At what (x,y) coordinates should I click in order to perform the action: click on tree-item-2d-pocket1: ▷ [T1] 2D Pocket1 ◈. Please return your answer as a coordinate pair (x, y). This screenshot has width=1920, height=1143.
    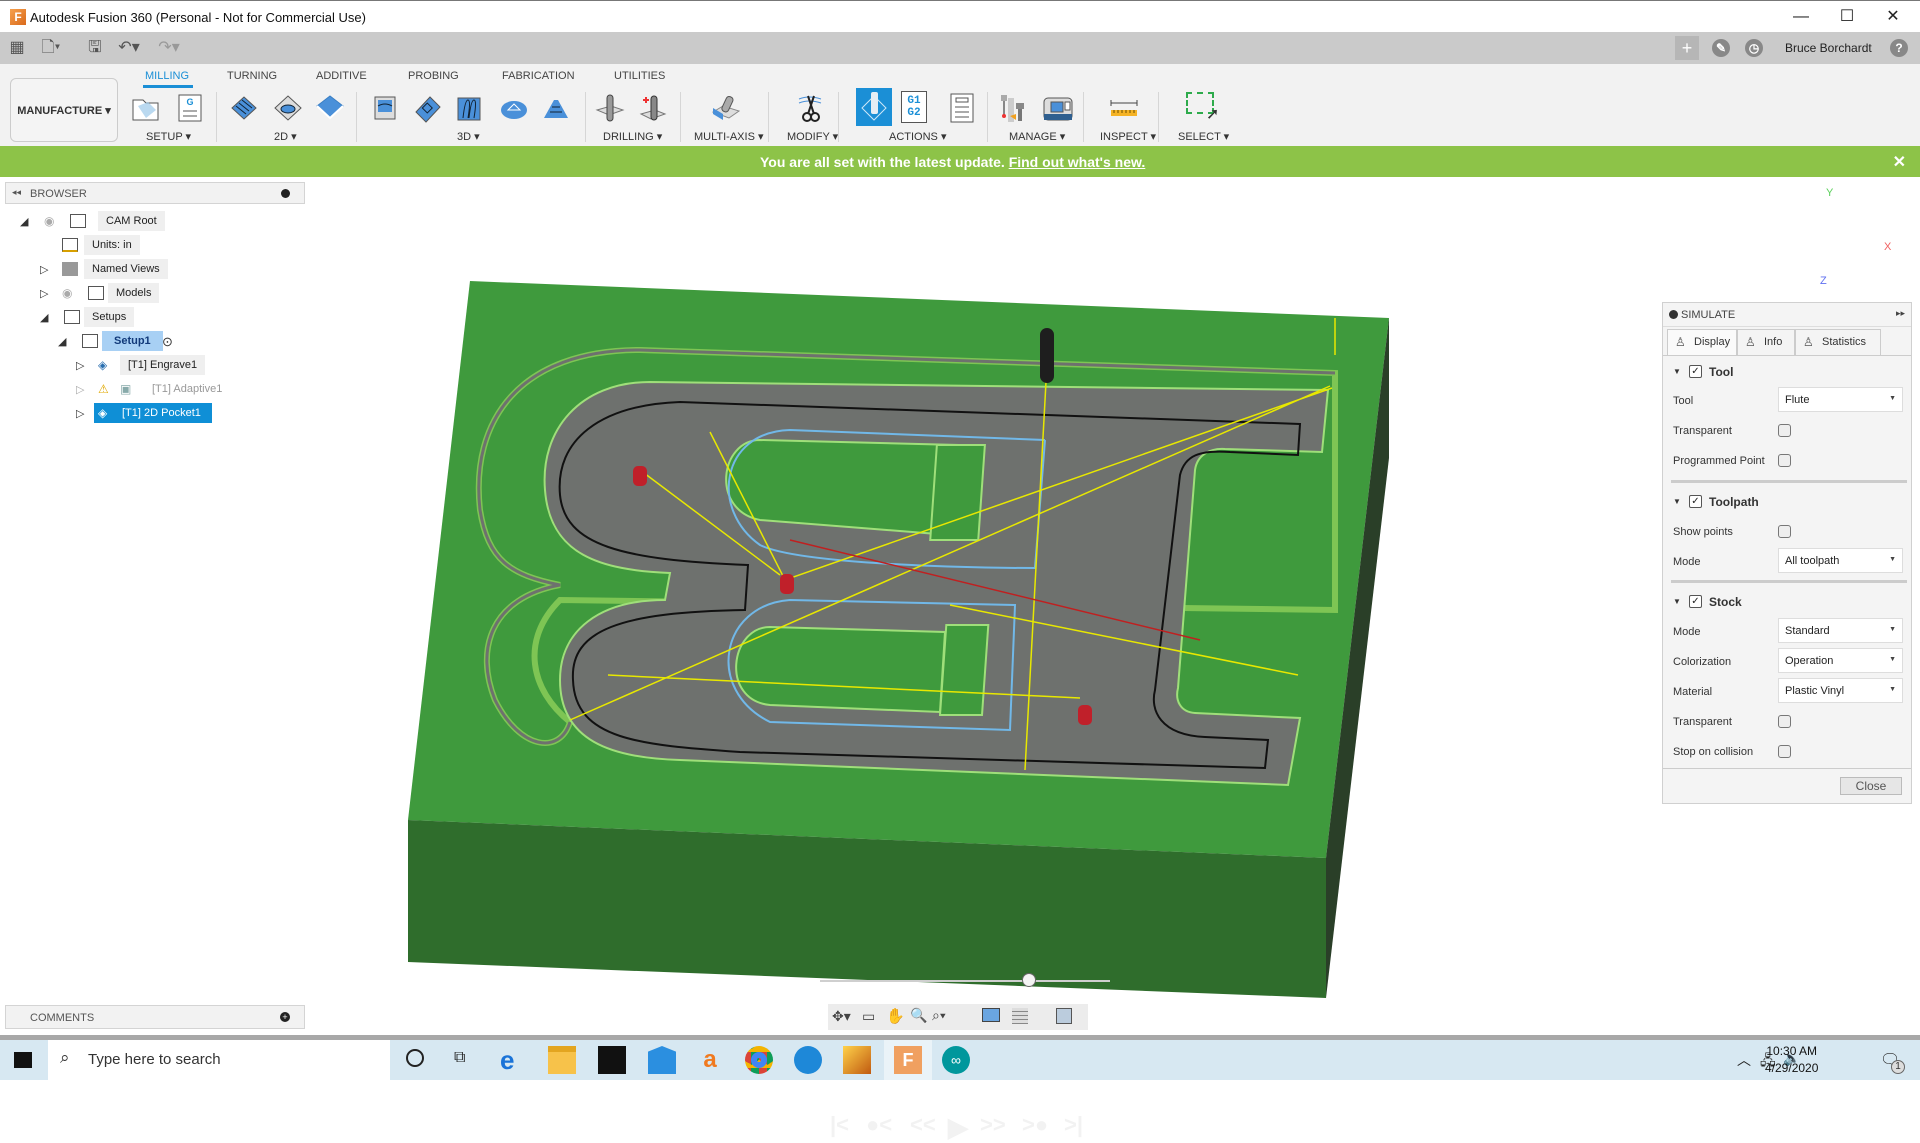
    Looking at the image, I should click on (174, 414).